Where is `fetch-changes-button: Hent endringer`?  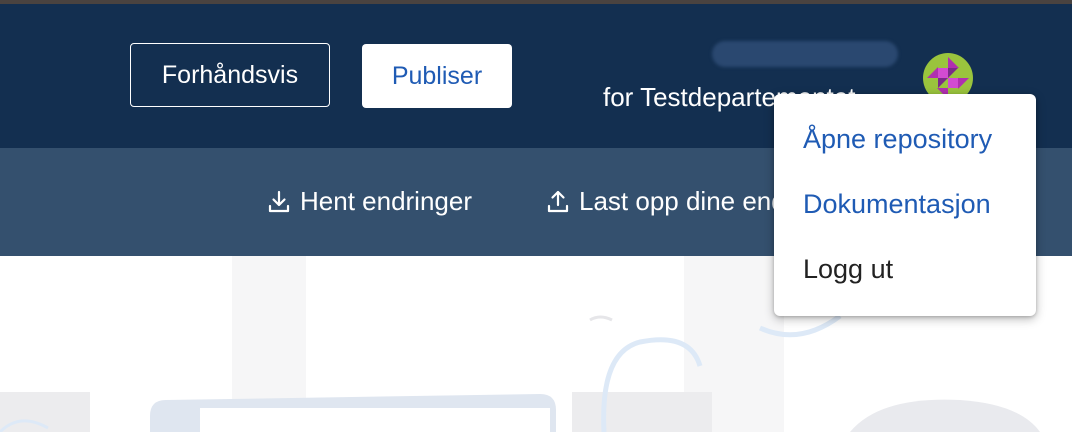 fetch-changes-button: Hent endringer is located at coordinates (370, 201).